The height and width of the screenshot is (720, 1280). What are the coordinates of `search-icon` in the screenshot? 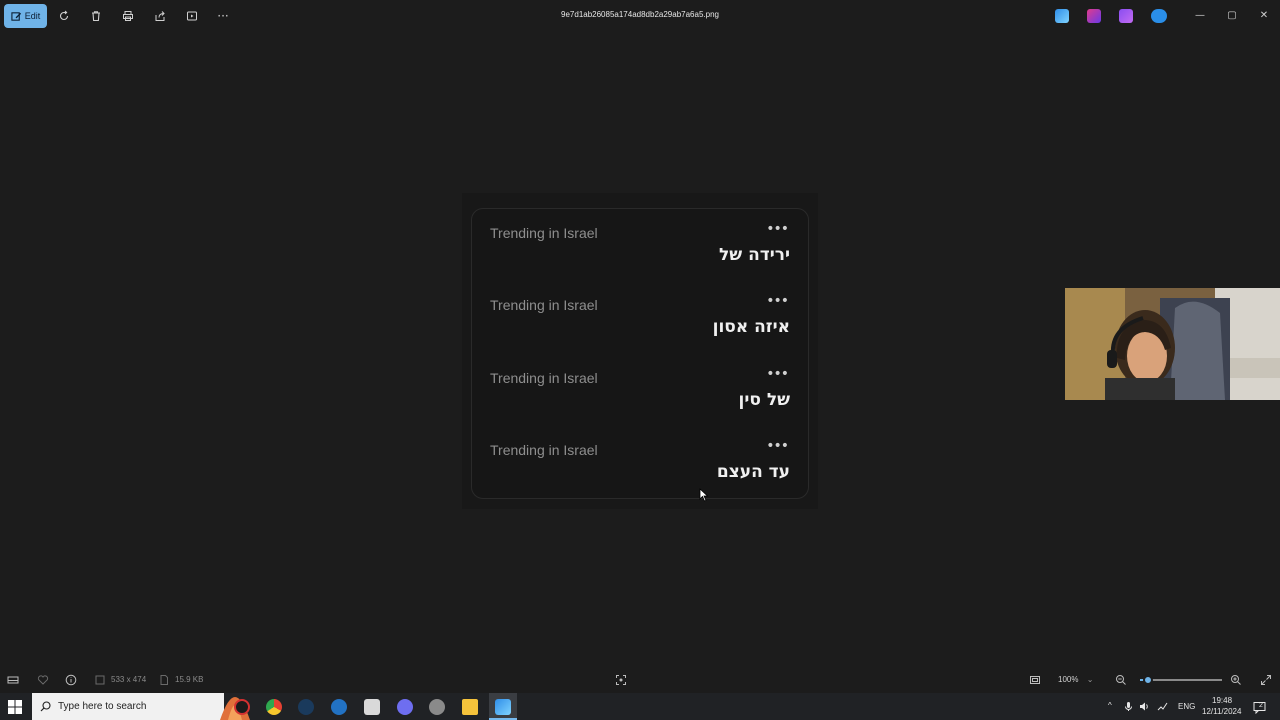 It's located at (45, 706).